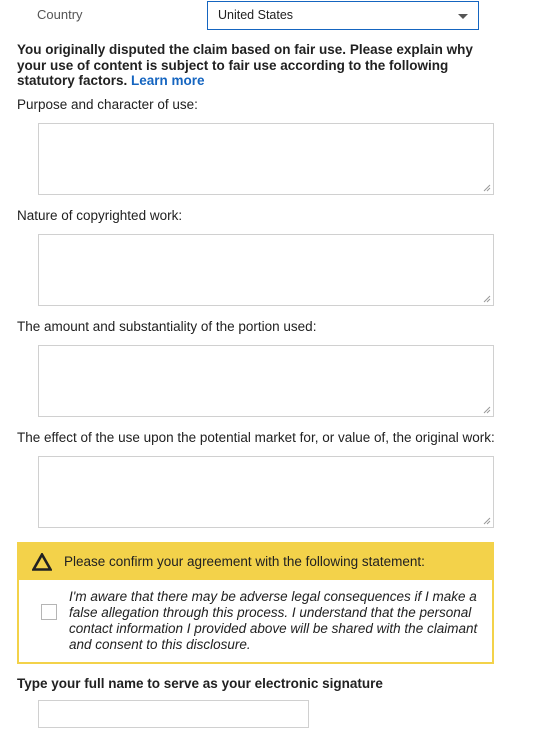 This screenshot has height=736, width=554. What do you see at coordinates (49, 612) in the screenshot?
I see `agreement-checkbox` at bounding box center [49, 612].